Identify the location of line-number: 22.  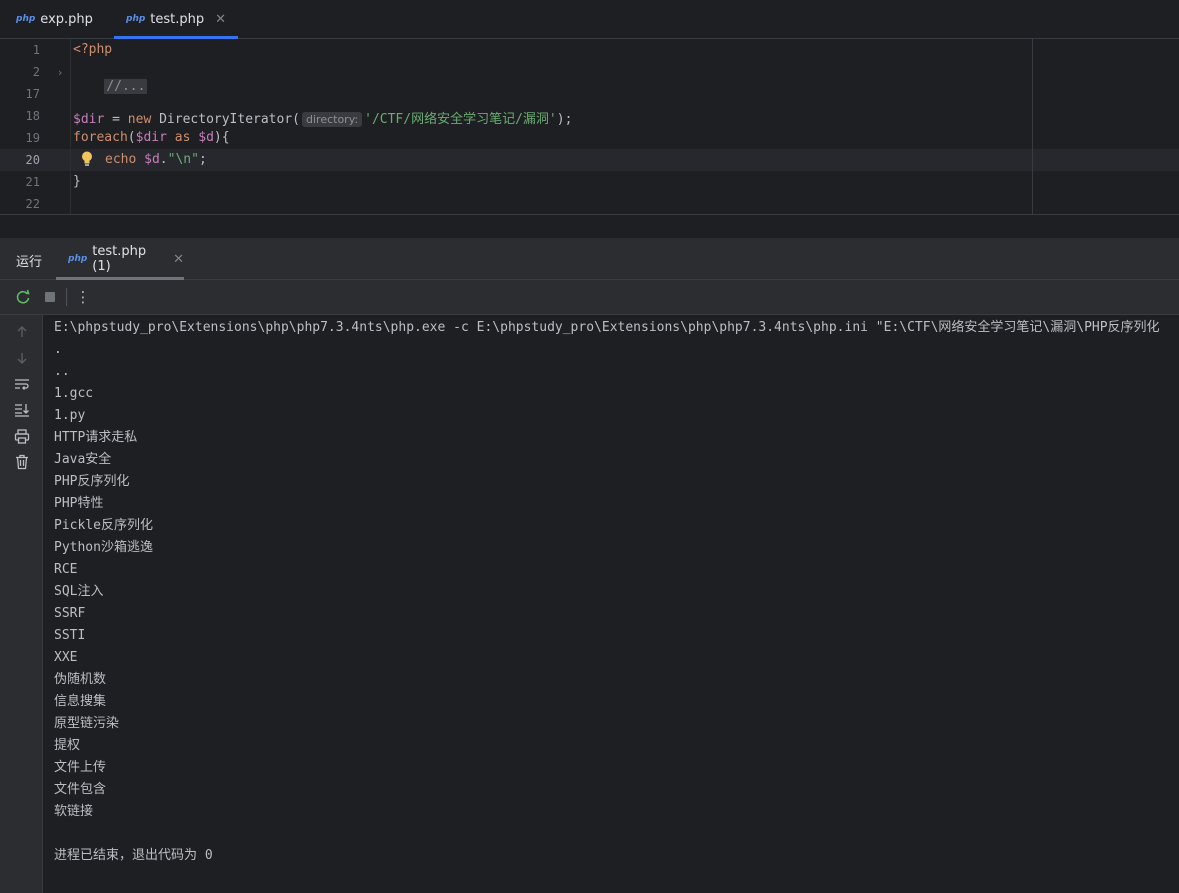
(32, 204).